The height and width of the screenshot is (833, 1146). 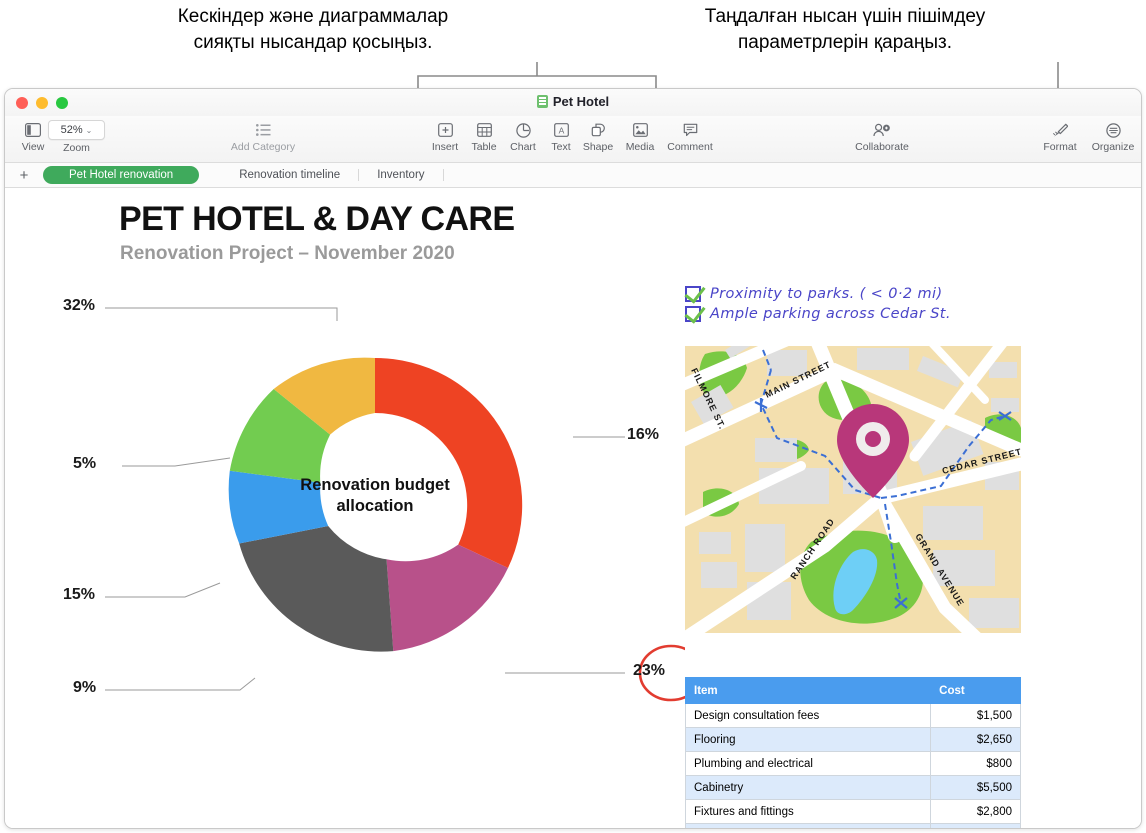 I want to click on donut-label-16: 16%, so click(x=643, y=434).